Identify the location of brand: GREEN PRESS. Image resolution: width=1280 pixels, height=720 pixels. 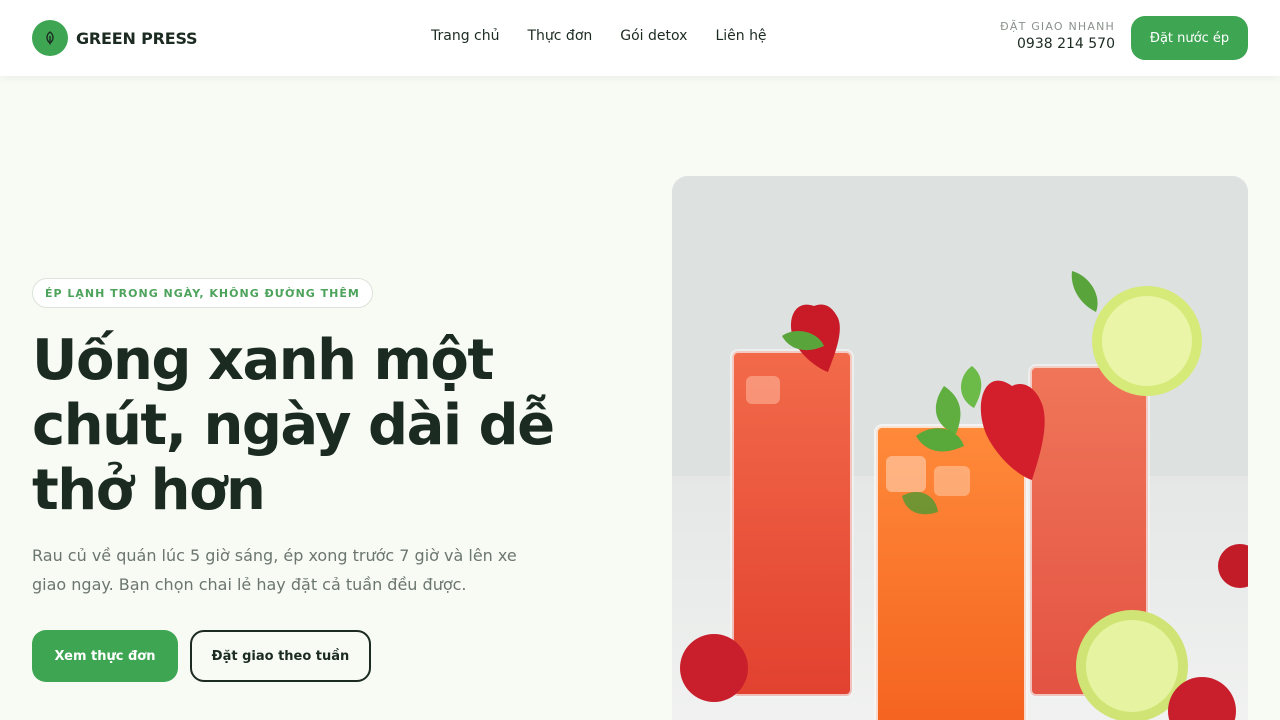
(115, 38).